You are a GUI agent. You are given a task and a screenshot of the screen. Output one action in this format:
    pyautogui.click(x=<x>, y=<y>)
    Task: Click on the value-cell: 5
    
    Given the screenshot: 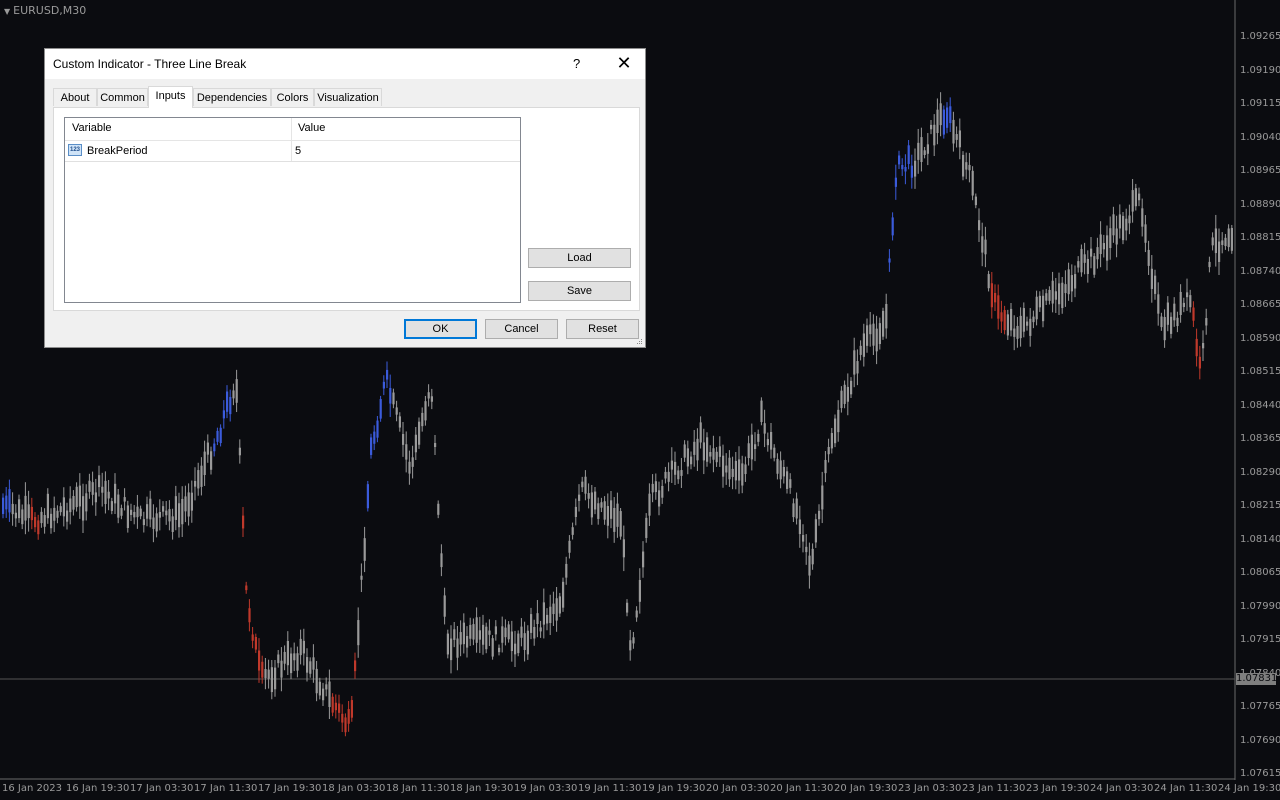 What is the action you would take?
    pyautogui.click(x=298, y=151)
    